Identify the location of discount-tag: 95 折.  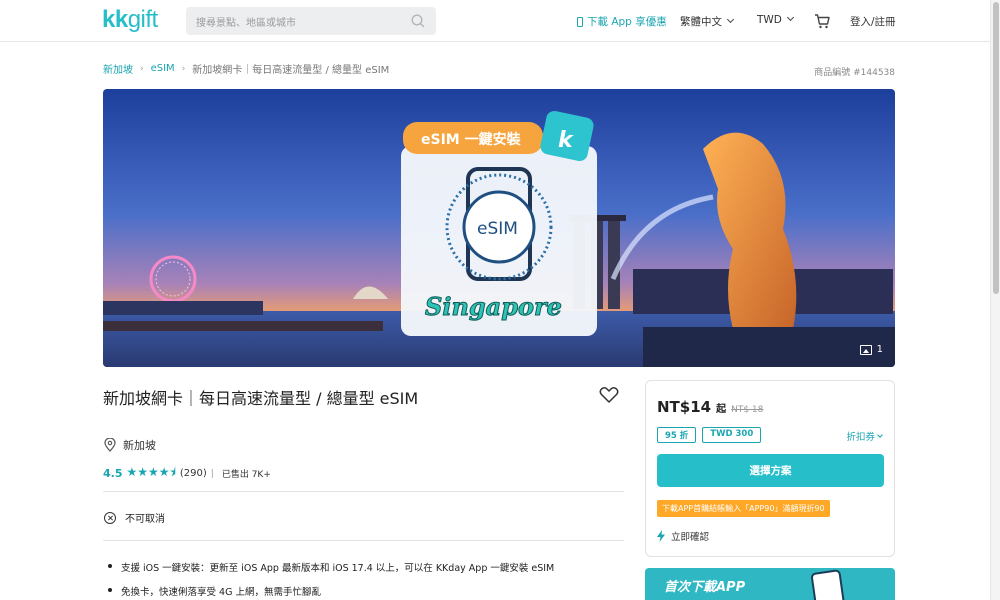
(677, 435).